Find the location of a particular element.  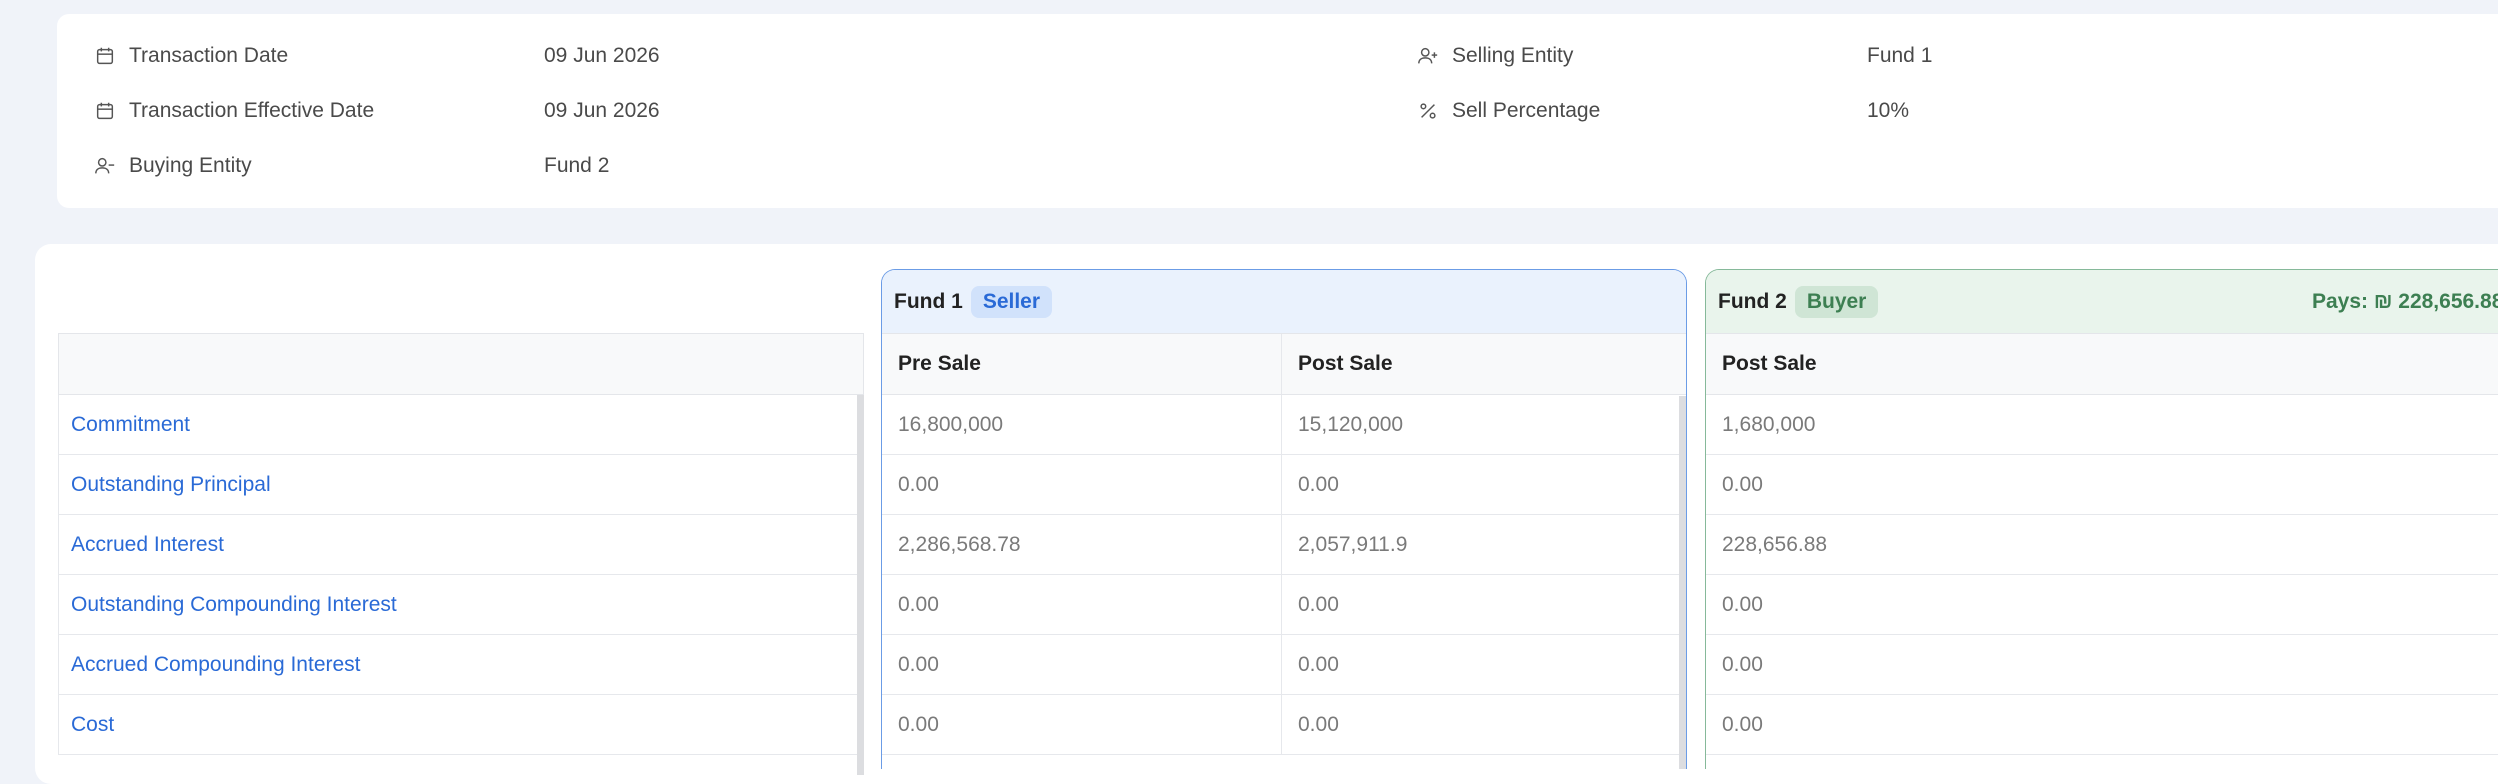

row-label-accrued-interest: Accrued Interest is located at coordinates (461, 545).